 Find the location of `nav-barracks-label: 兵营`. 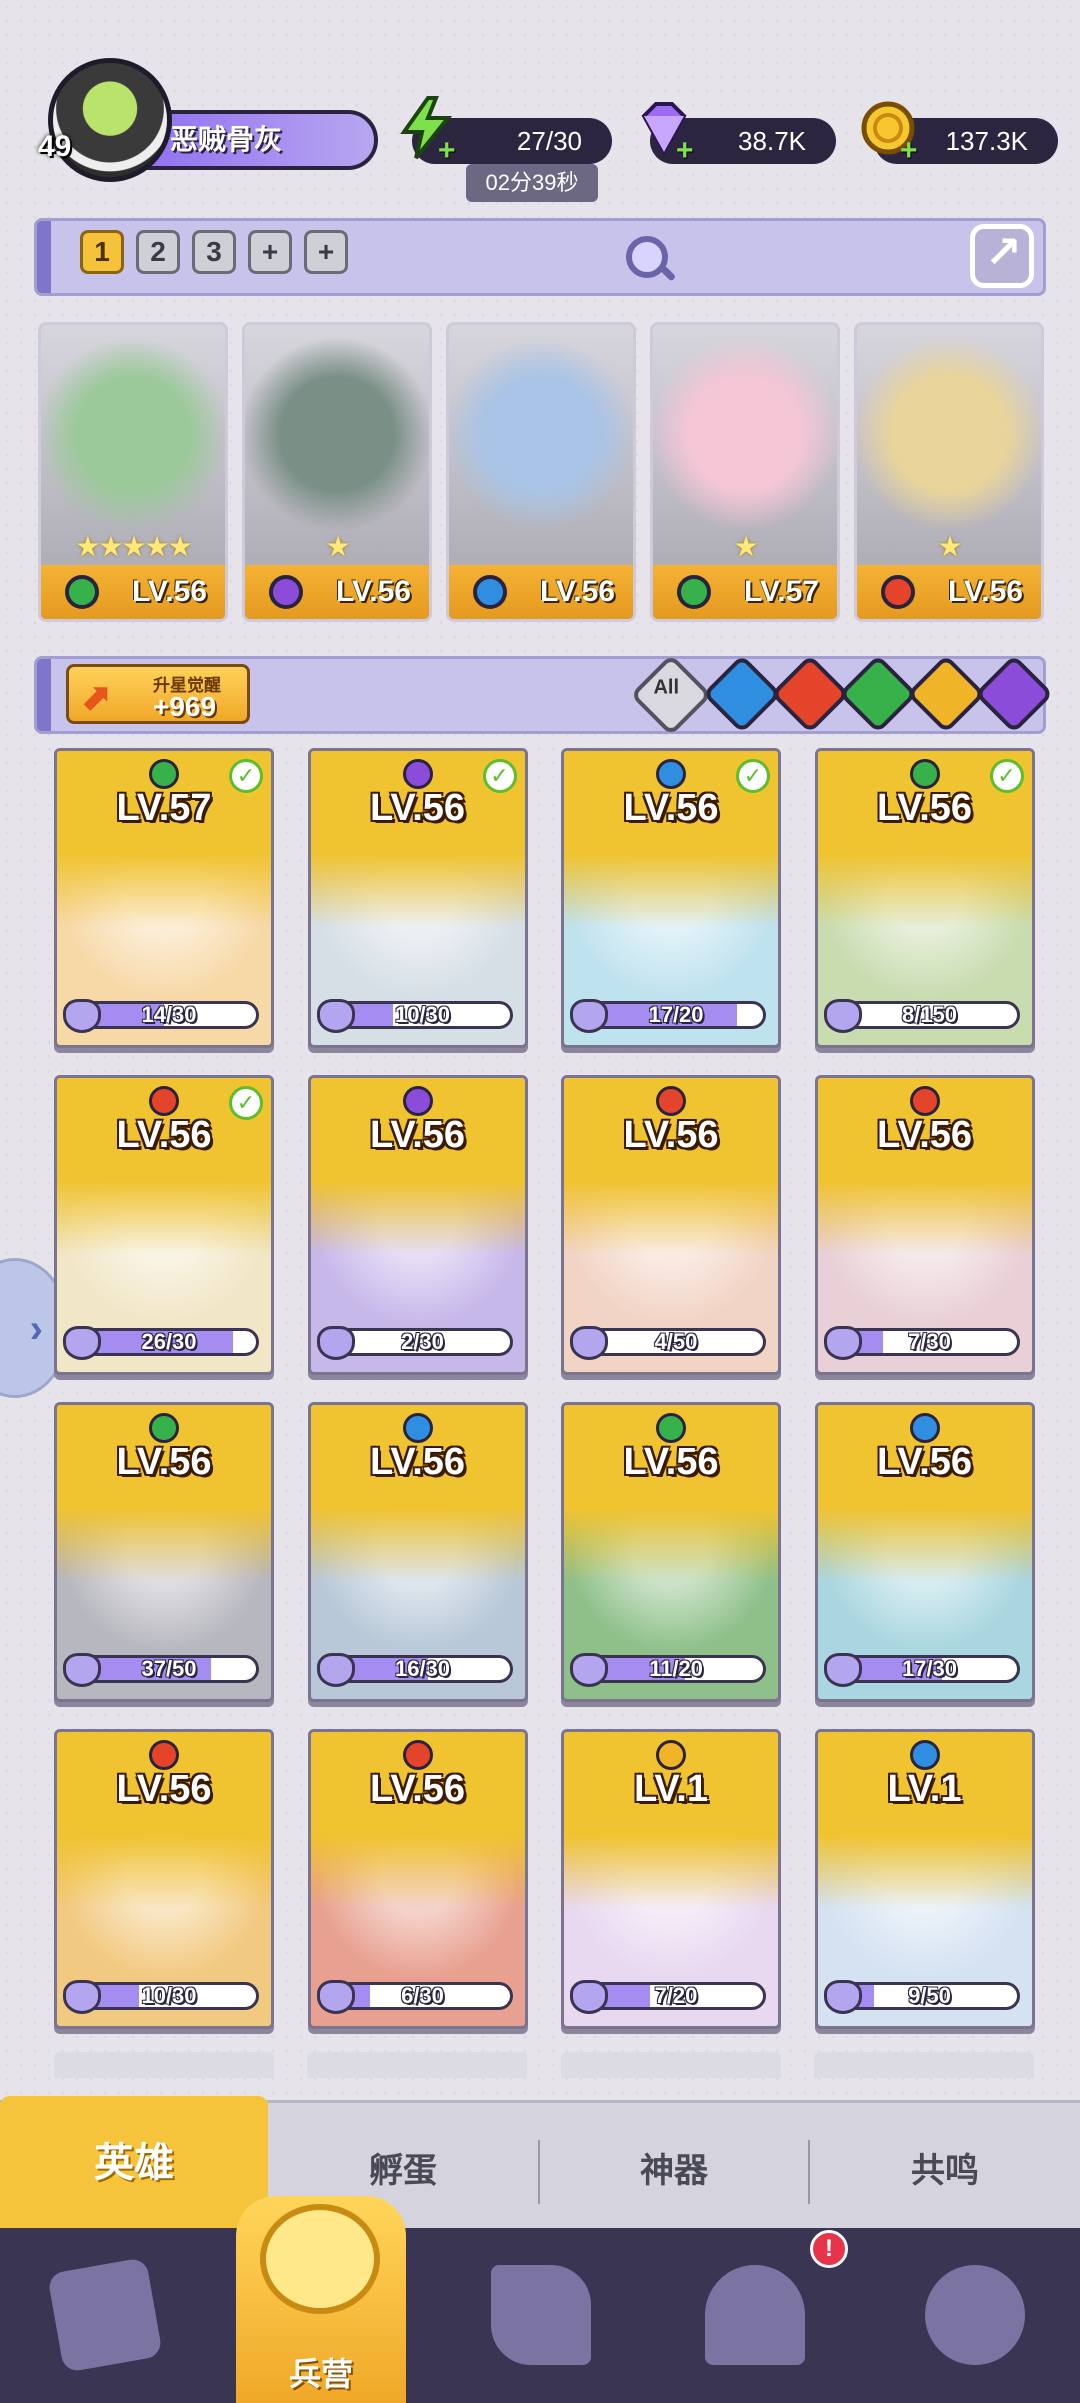

nav-barracks-label: 兵营 is located at coordinates (320, 2374).